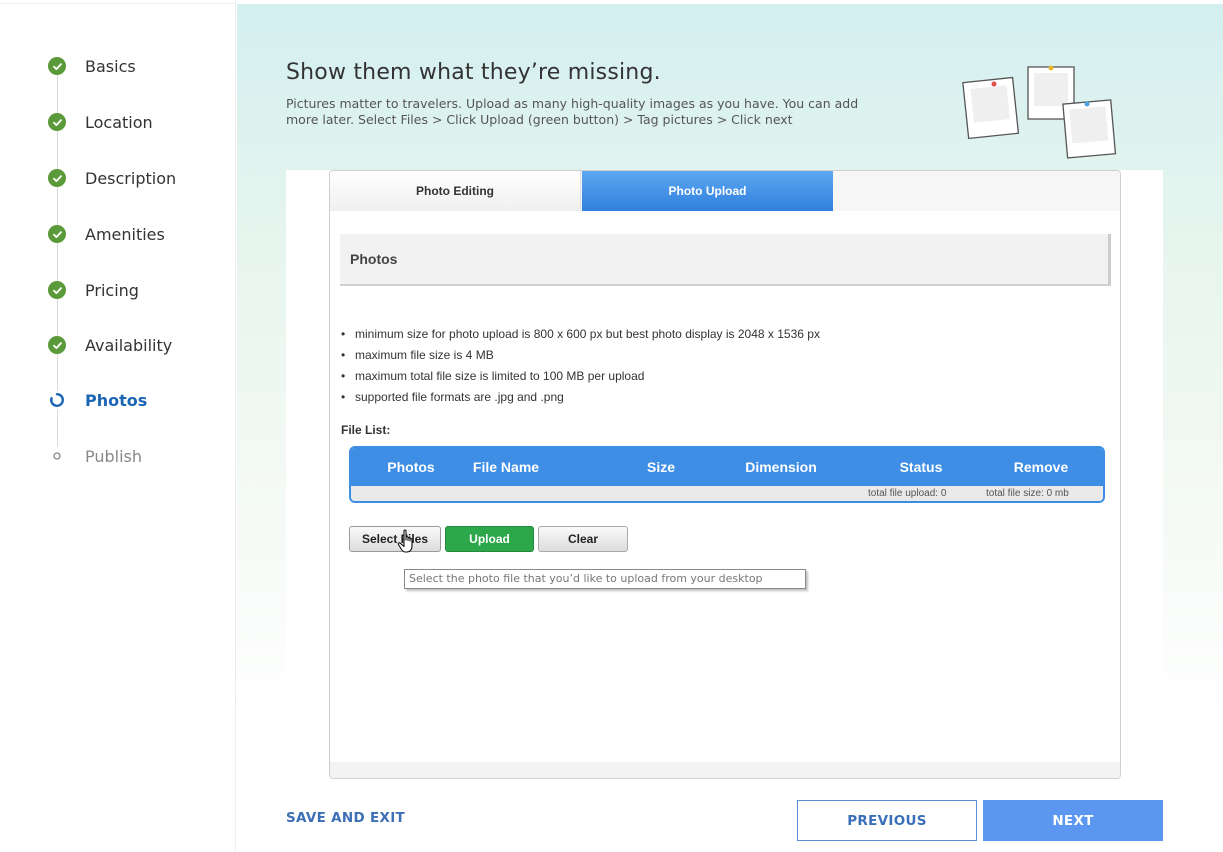 This screenshot has width=1223, height=852. What do you see at coordinates (57, 456) in the screenshot?
I see `empty-circle-icon` at bounding box center [57, 456].